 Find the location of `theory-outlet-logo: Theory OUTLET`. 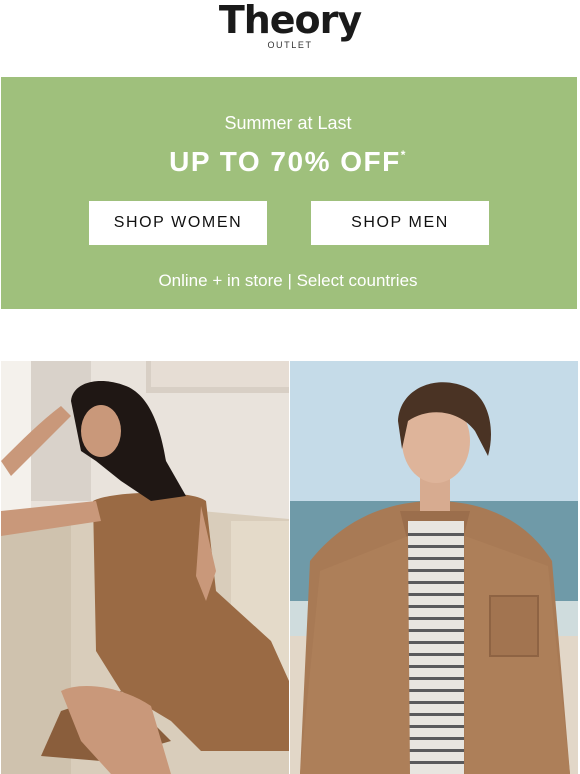

theory-outlet-logo: Theory OUTLET is located at coordinates (290, 30).